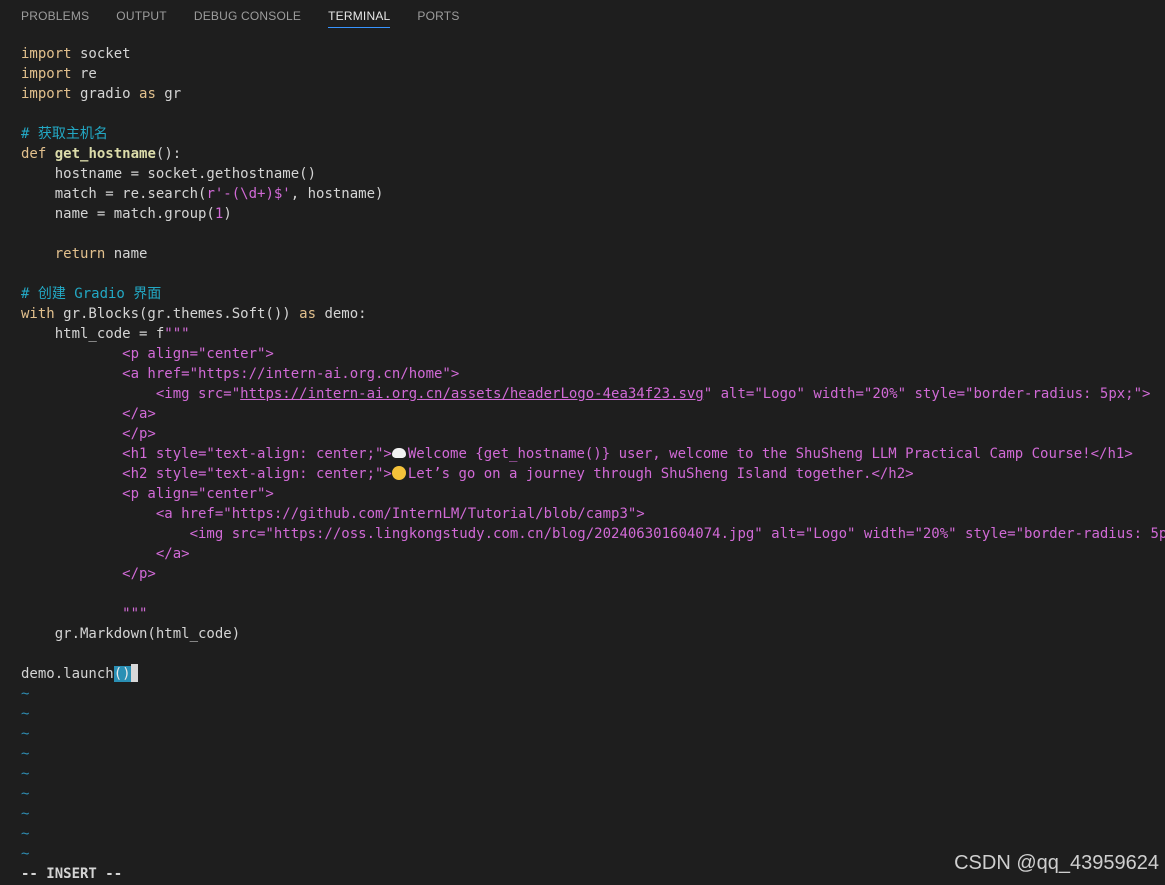 The width and height of the screenshot is (1165, 885). I want to click on tab-problems: PROBLEMS, so click(55, 13).